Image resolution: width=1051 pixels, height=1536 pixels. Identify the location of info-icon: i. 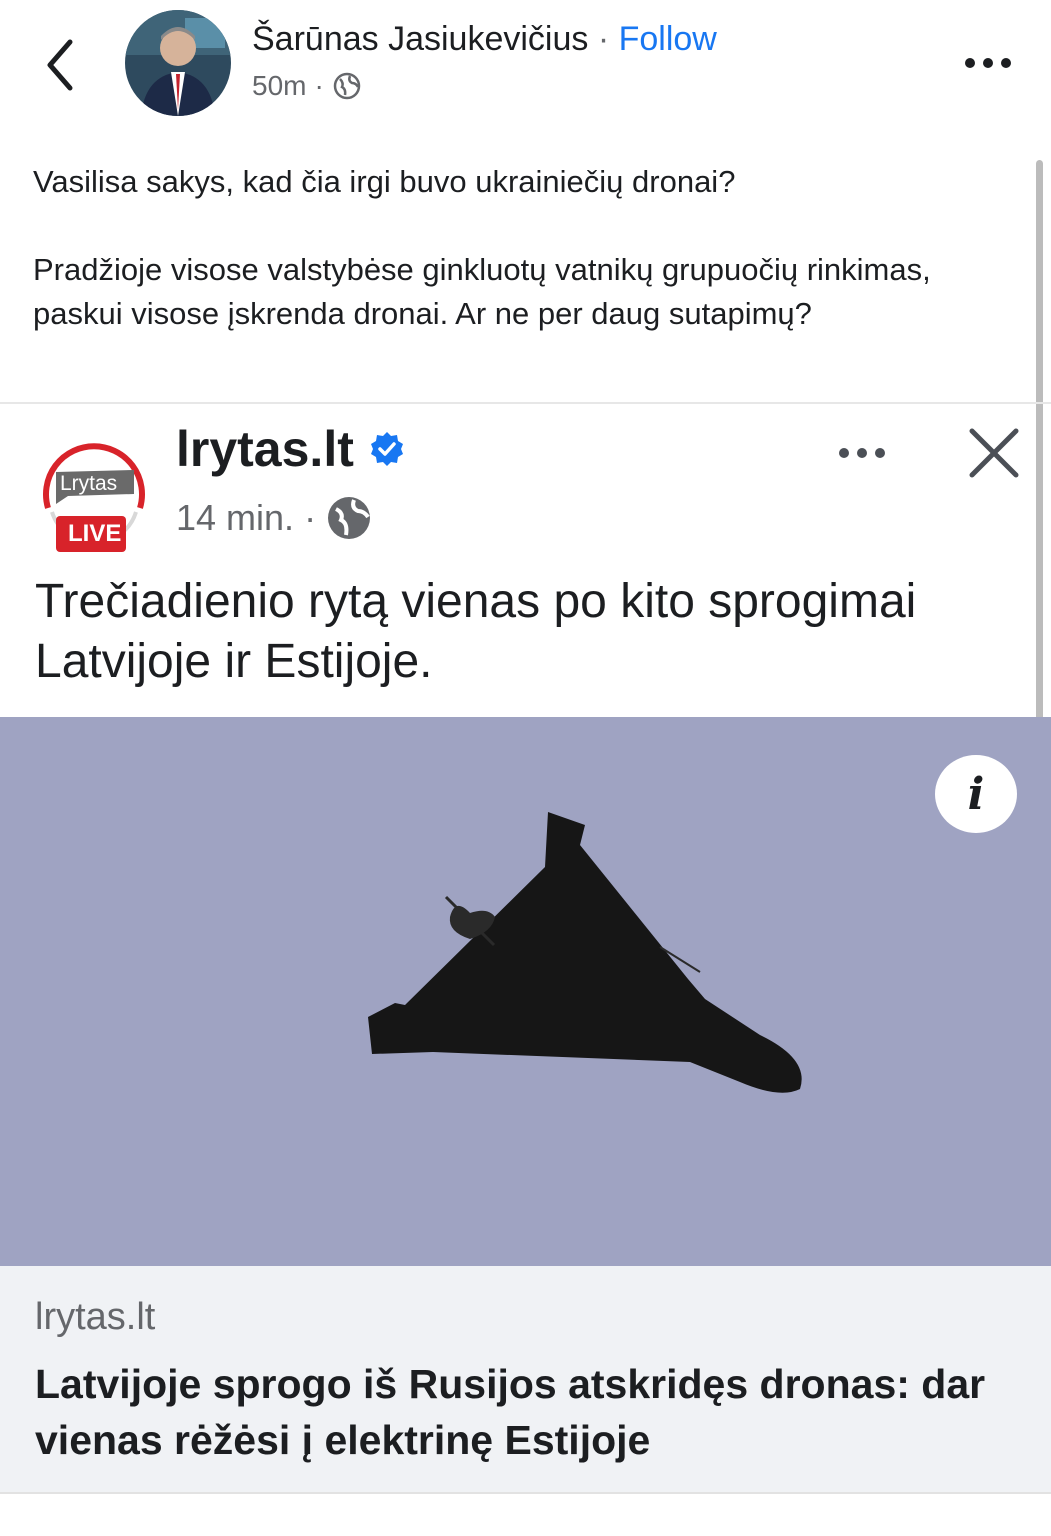
(976, 794).